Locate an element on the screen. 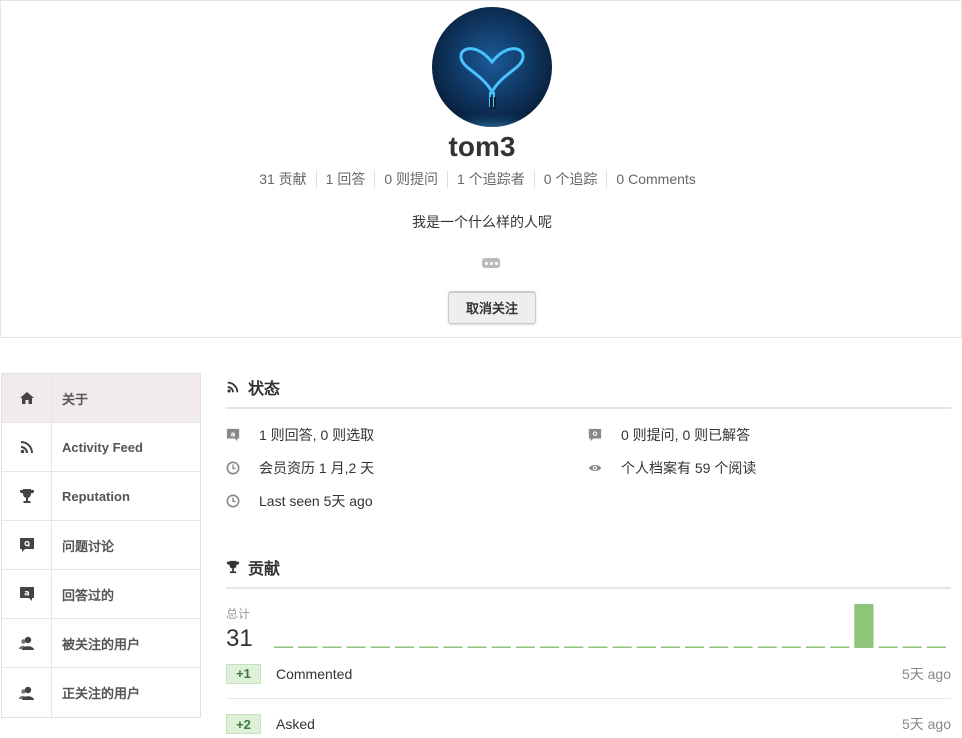 The image size is (962, 738). contributions-section-title: 贡献 is located at coordinates (588, 567).